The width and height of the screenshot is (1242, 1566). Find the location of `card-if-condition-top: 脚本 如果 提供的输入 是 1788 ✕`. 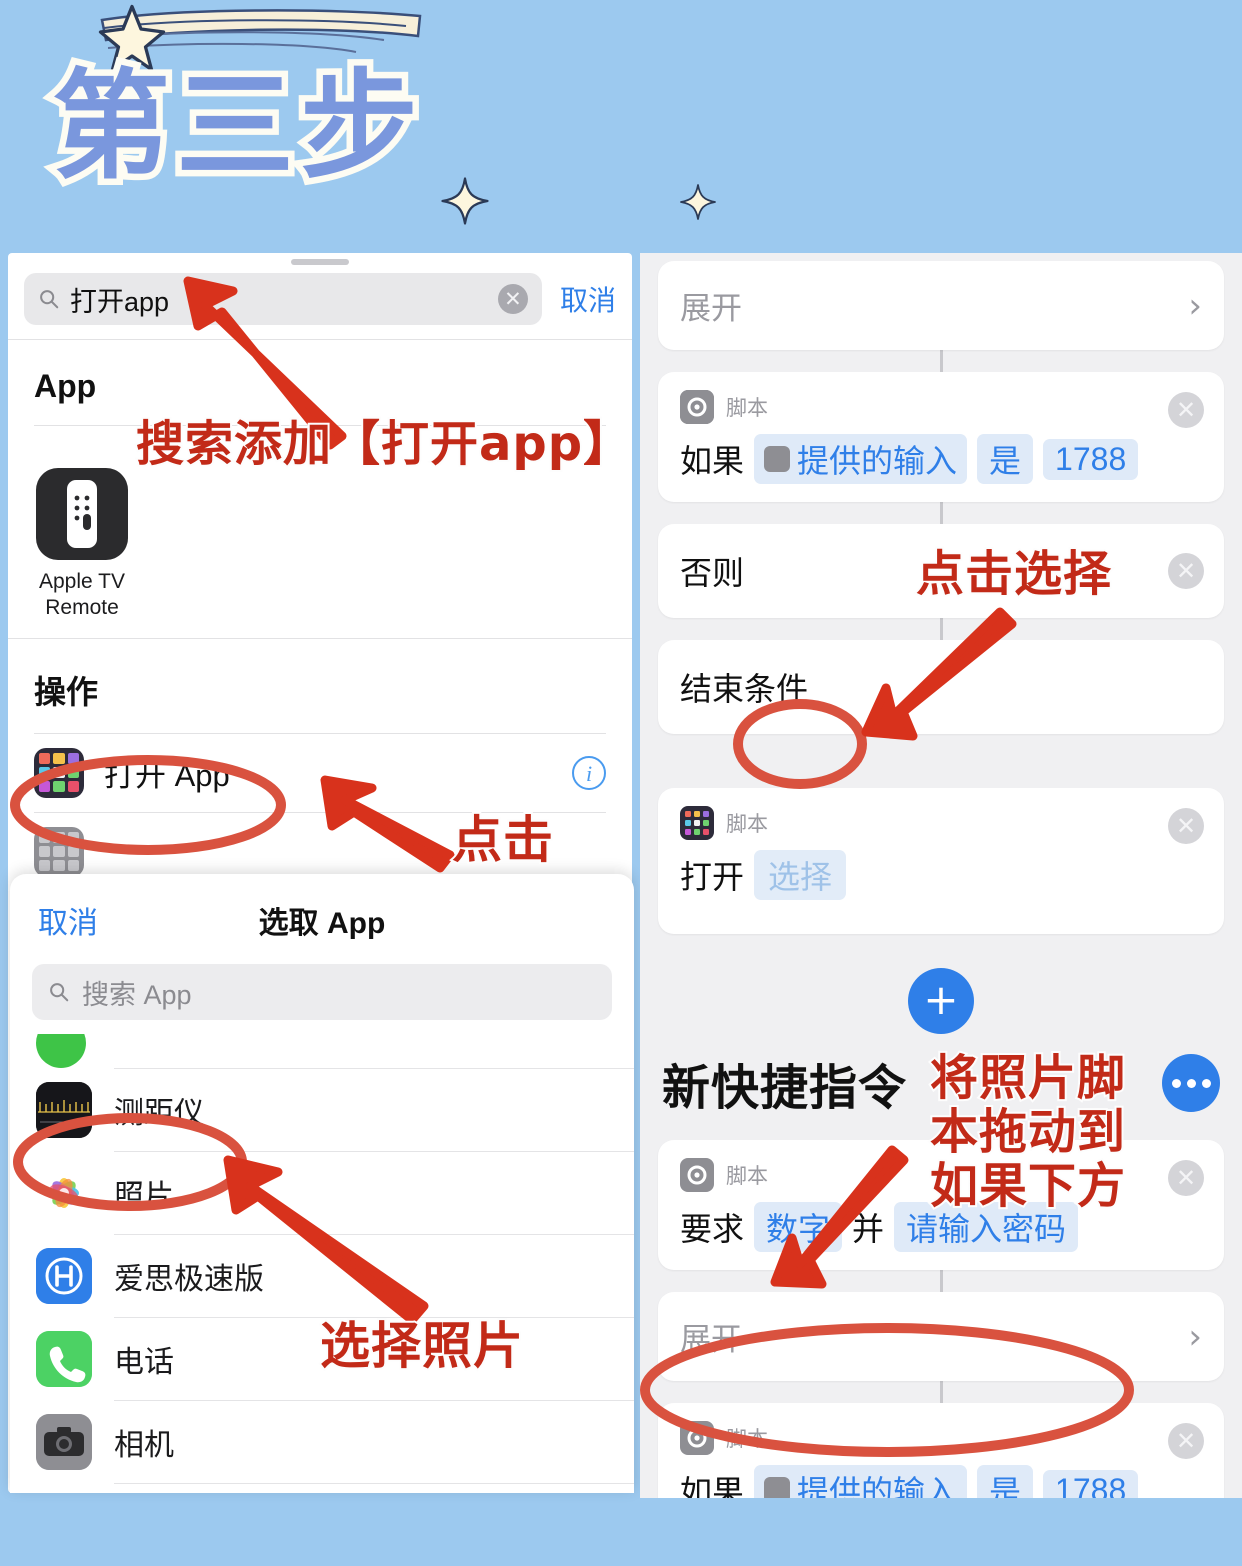

card-if-condition-top: 脚本 如果 提供的输入 是 1788 ✕ is located at coordinates (941, 437).